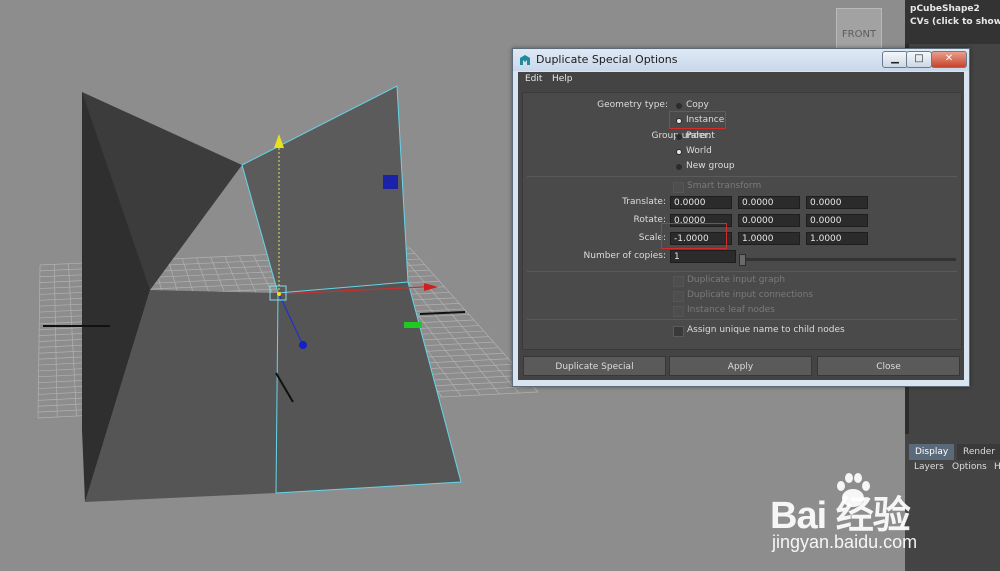 The width and height of the screenshot is (1000, 571). What do you see at coordinates (845, 542) in the screenshot?
I see `watermark-url: jingyan.baidu.com` at bounding box center [845, 542].